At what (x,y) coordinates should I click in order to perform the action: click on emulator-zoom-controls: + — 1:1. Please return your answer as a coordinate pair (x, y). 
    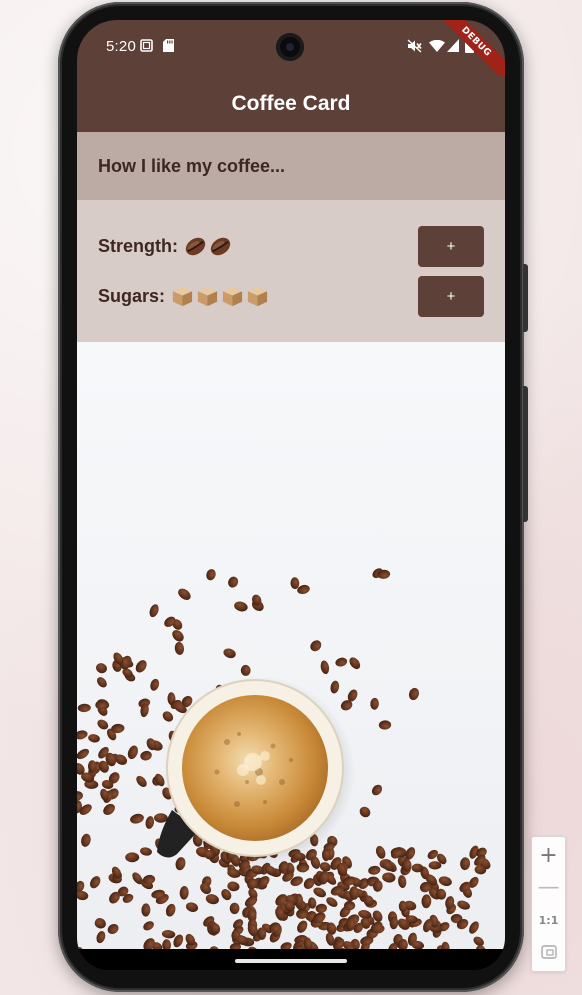
    Looking at the image, I should click on (548, 904).